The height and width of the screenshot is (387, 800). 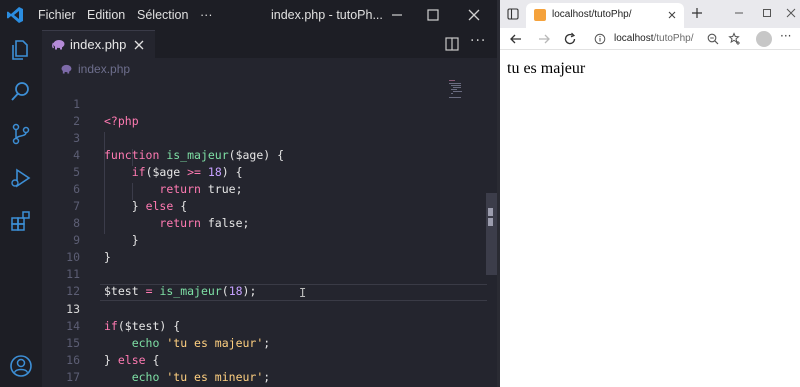 I want to click on menu-edition: Edition, so click(x=106, y=15).